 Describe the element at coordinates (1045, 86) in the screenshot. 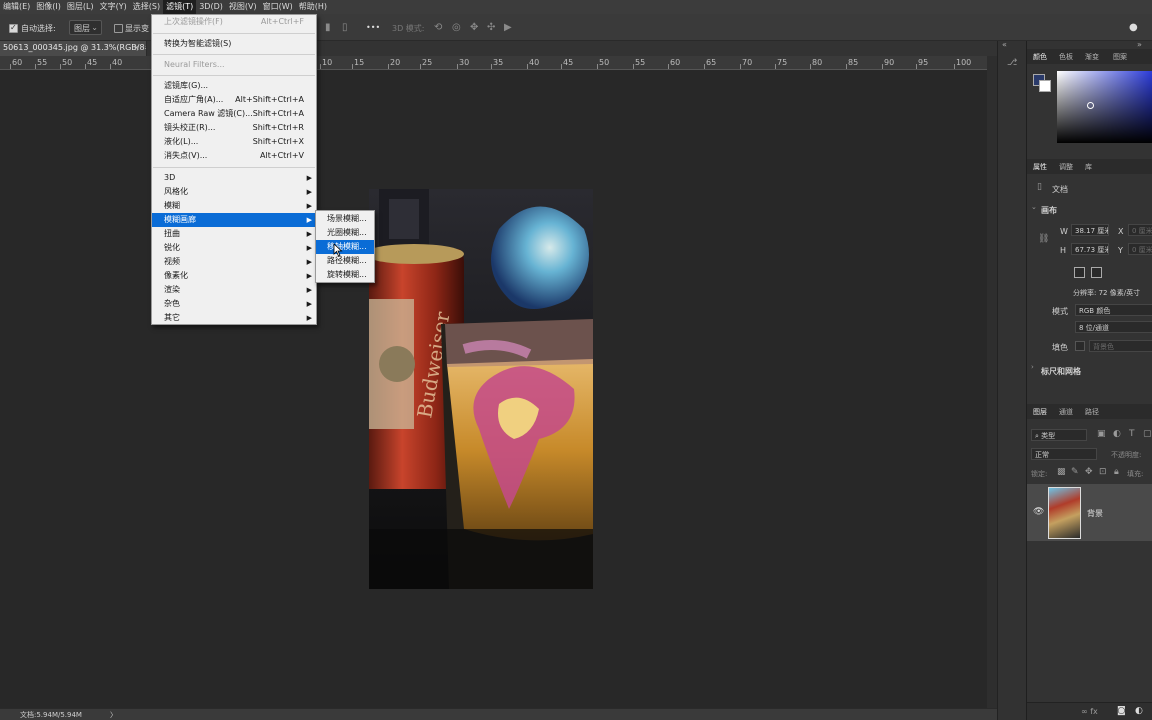

I see `background-color-swatch` at that location.